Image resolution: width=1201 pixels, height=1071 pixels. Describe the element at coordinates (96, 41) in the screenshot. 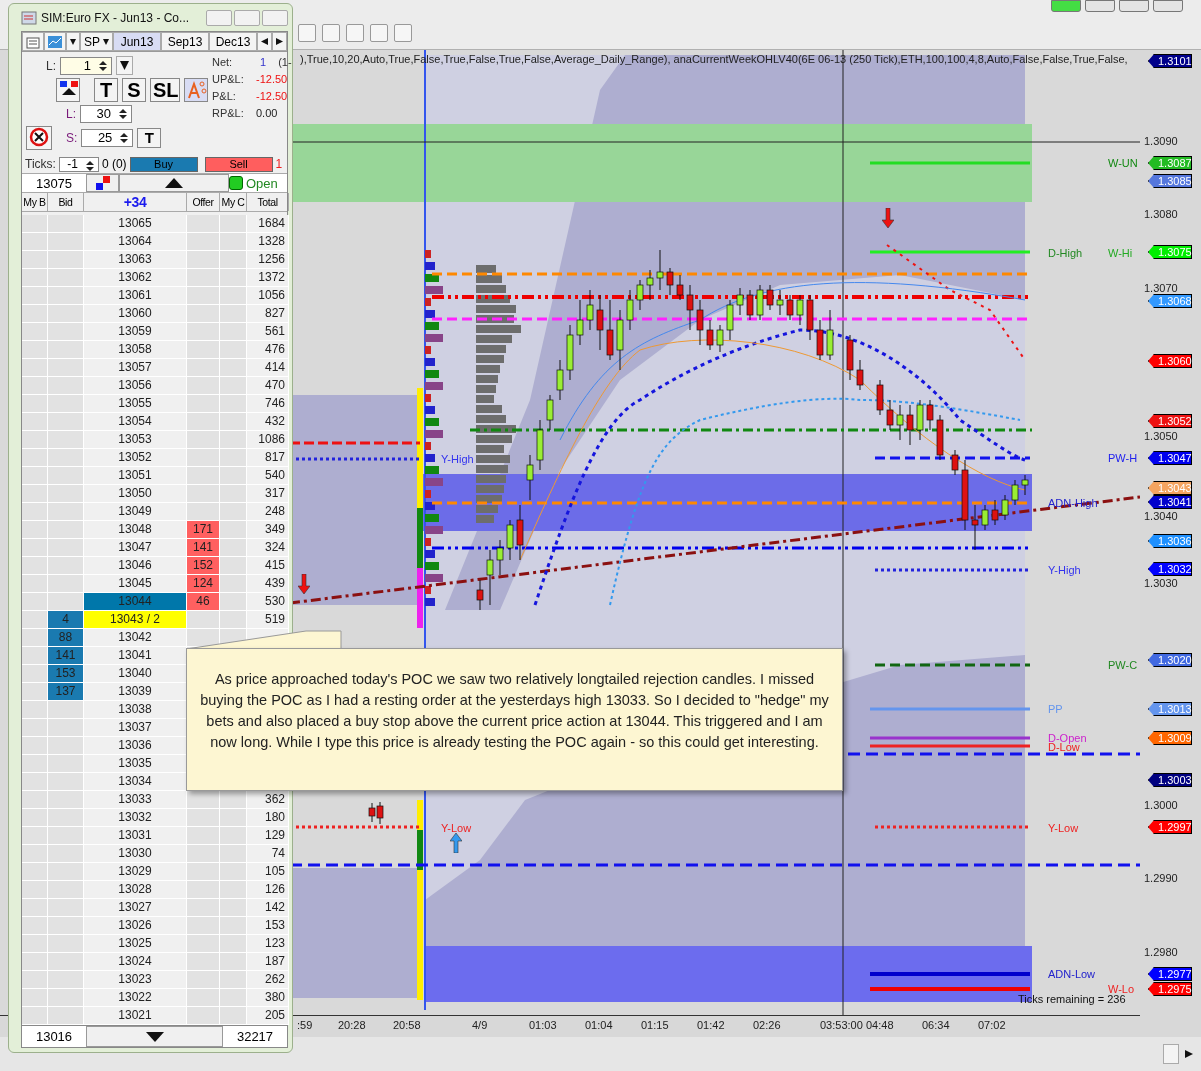

I see `account-dropdown: SP` at that location.